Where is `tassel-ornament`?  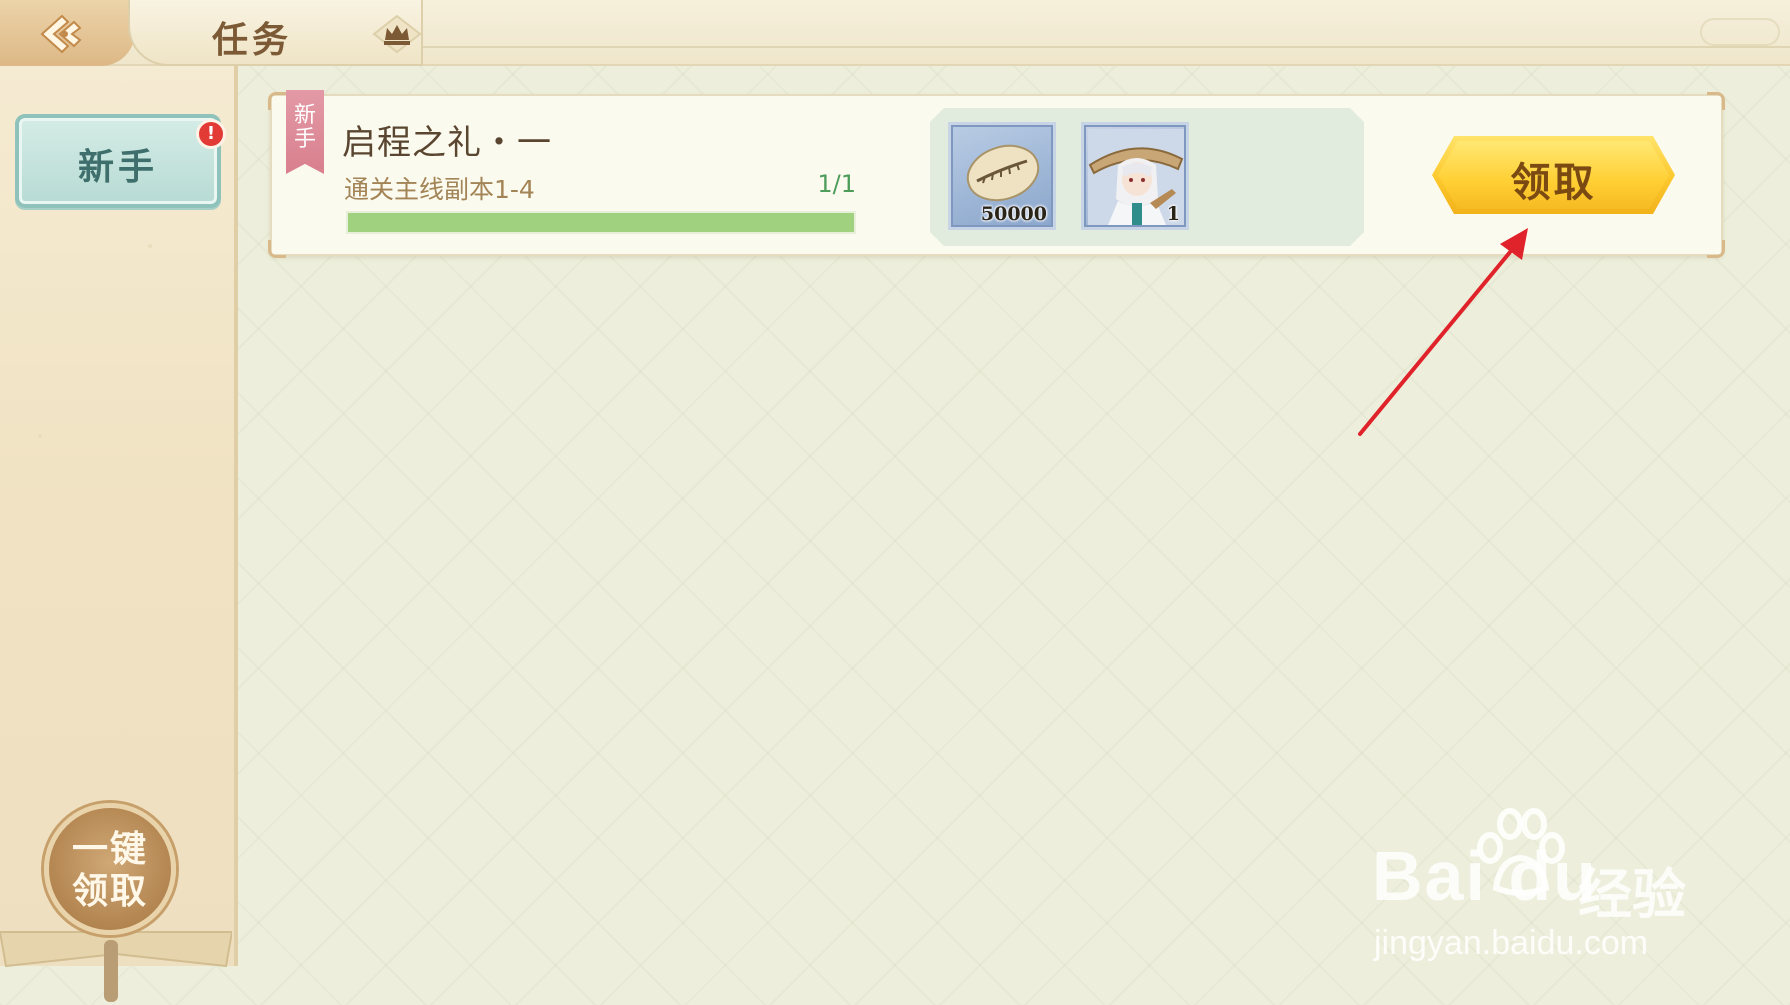
tassel-ornament is located at coordinates (111, 971).